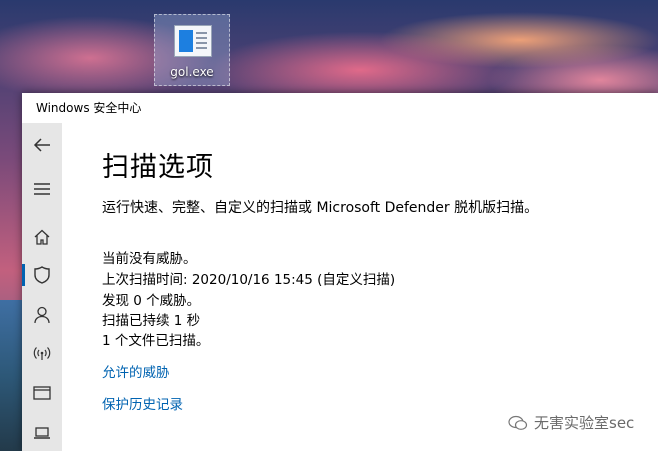  I want to click on watermark: 无害实验室sec, so click(571, 422).